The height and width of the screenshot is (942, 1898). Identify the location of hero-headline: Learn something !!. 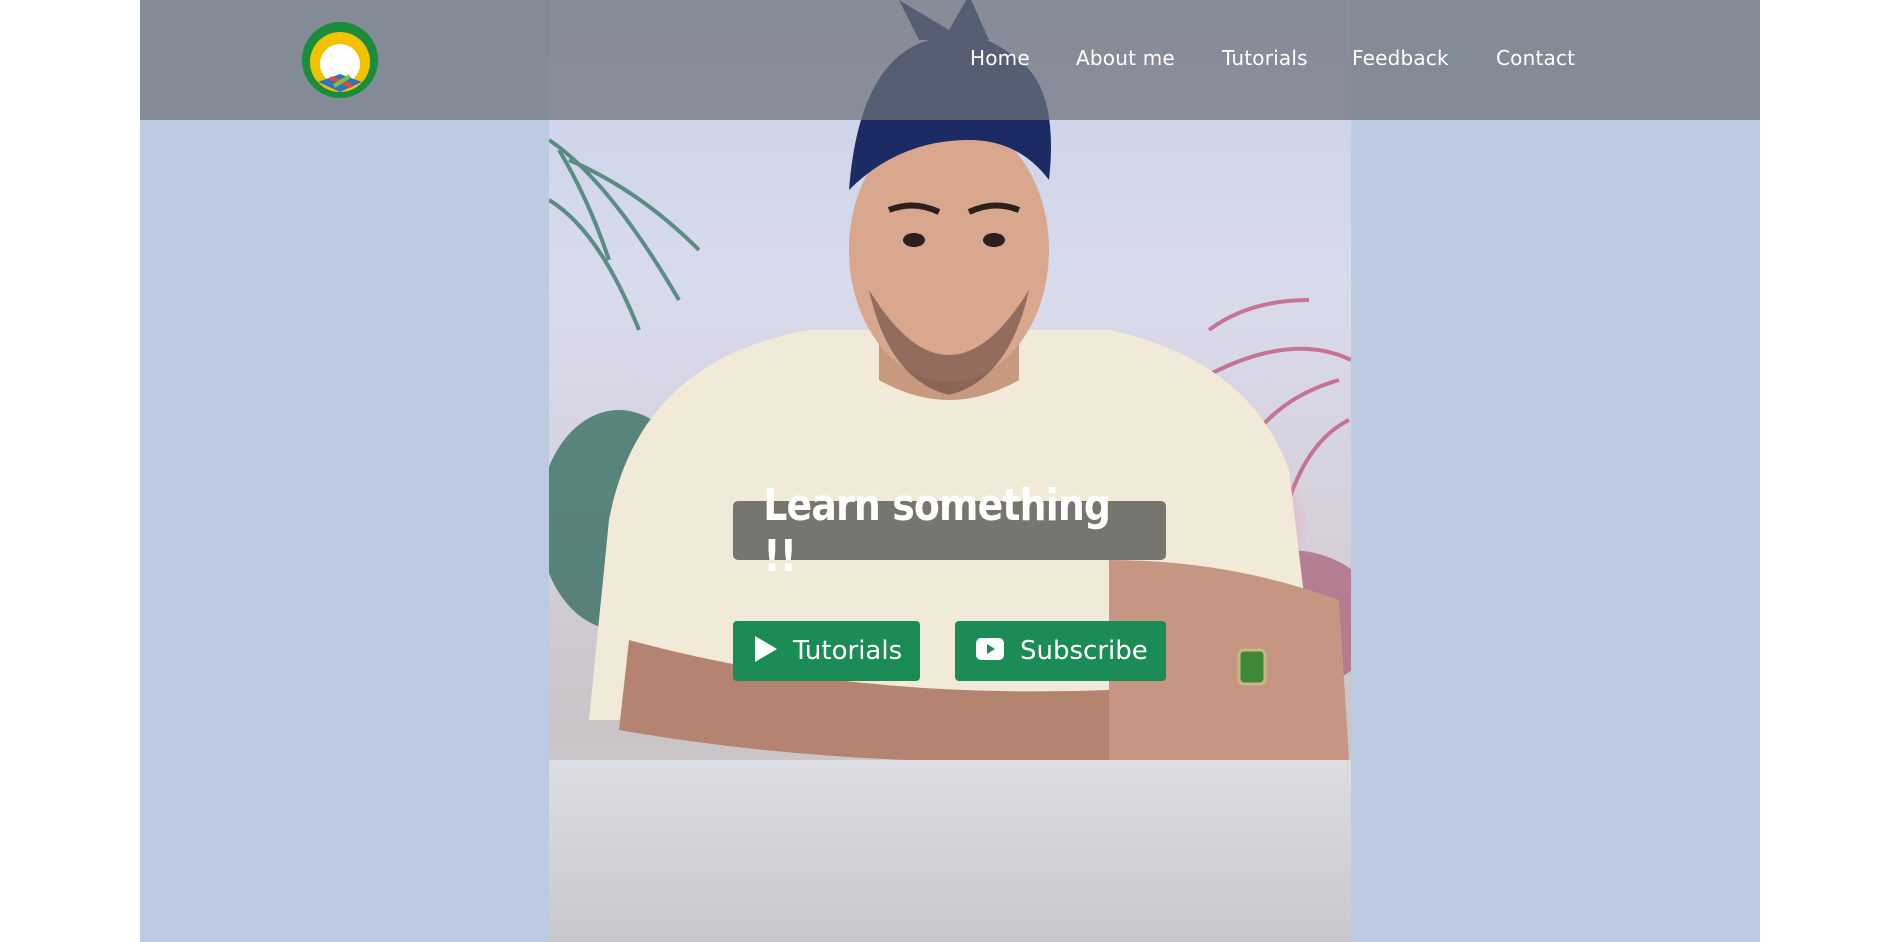
(937, 530).